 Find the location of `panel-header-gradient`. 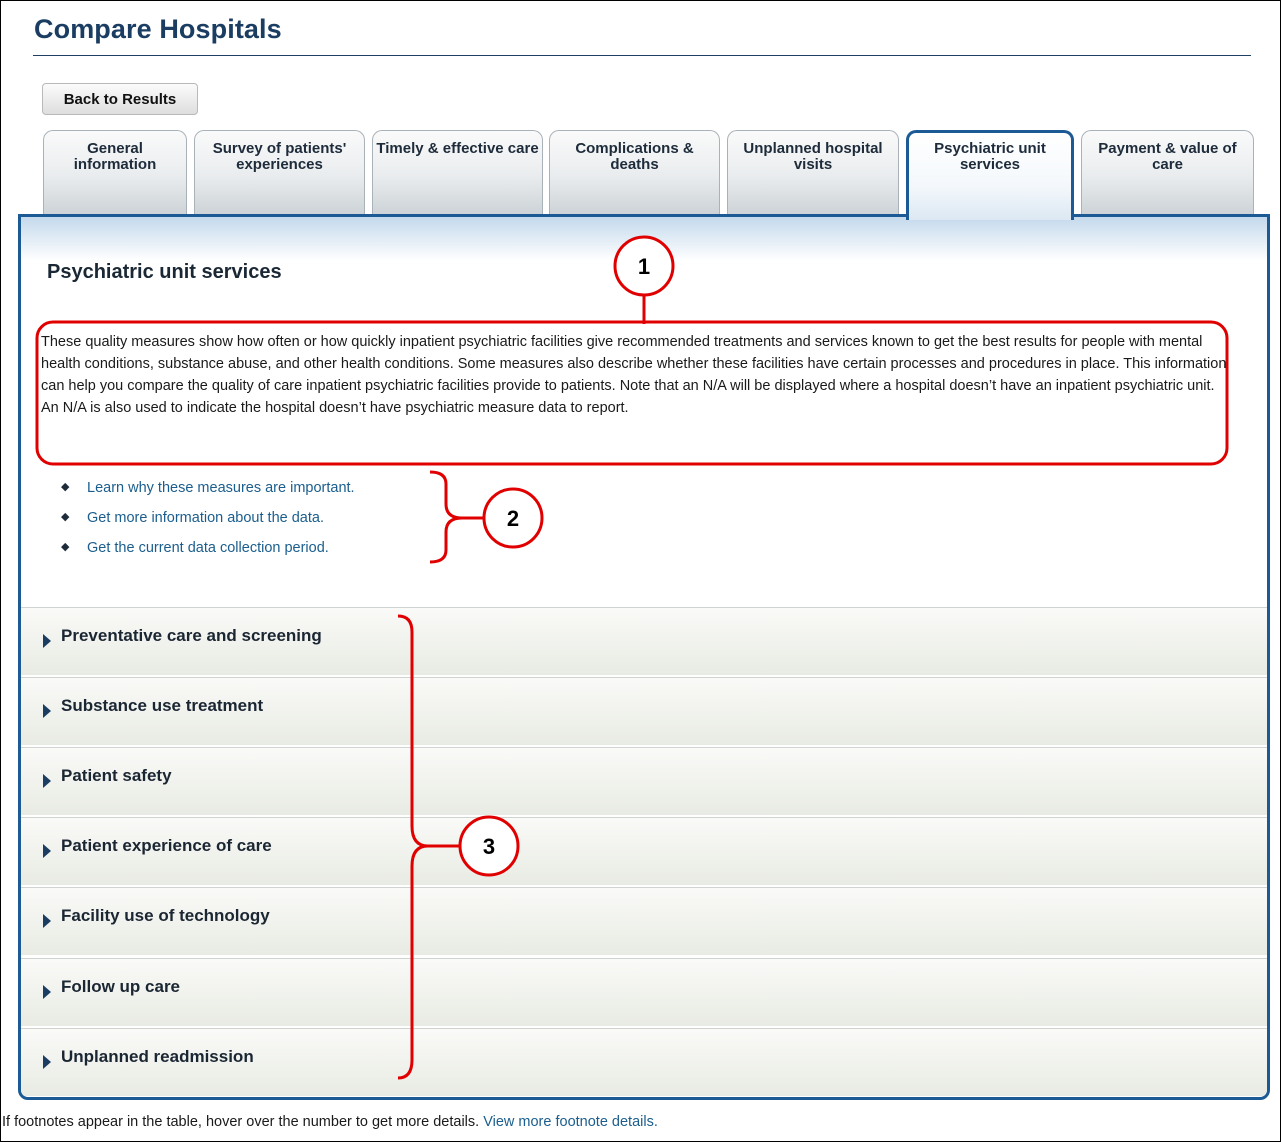

panel-header-gradient is located at coordinates (644, 239).